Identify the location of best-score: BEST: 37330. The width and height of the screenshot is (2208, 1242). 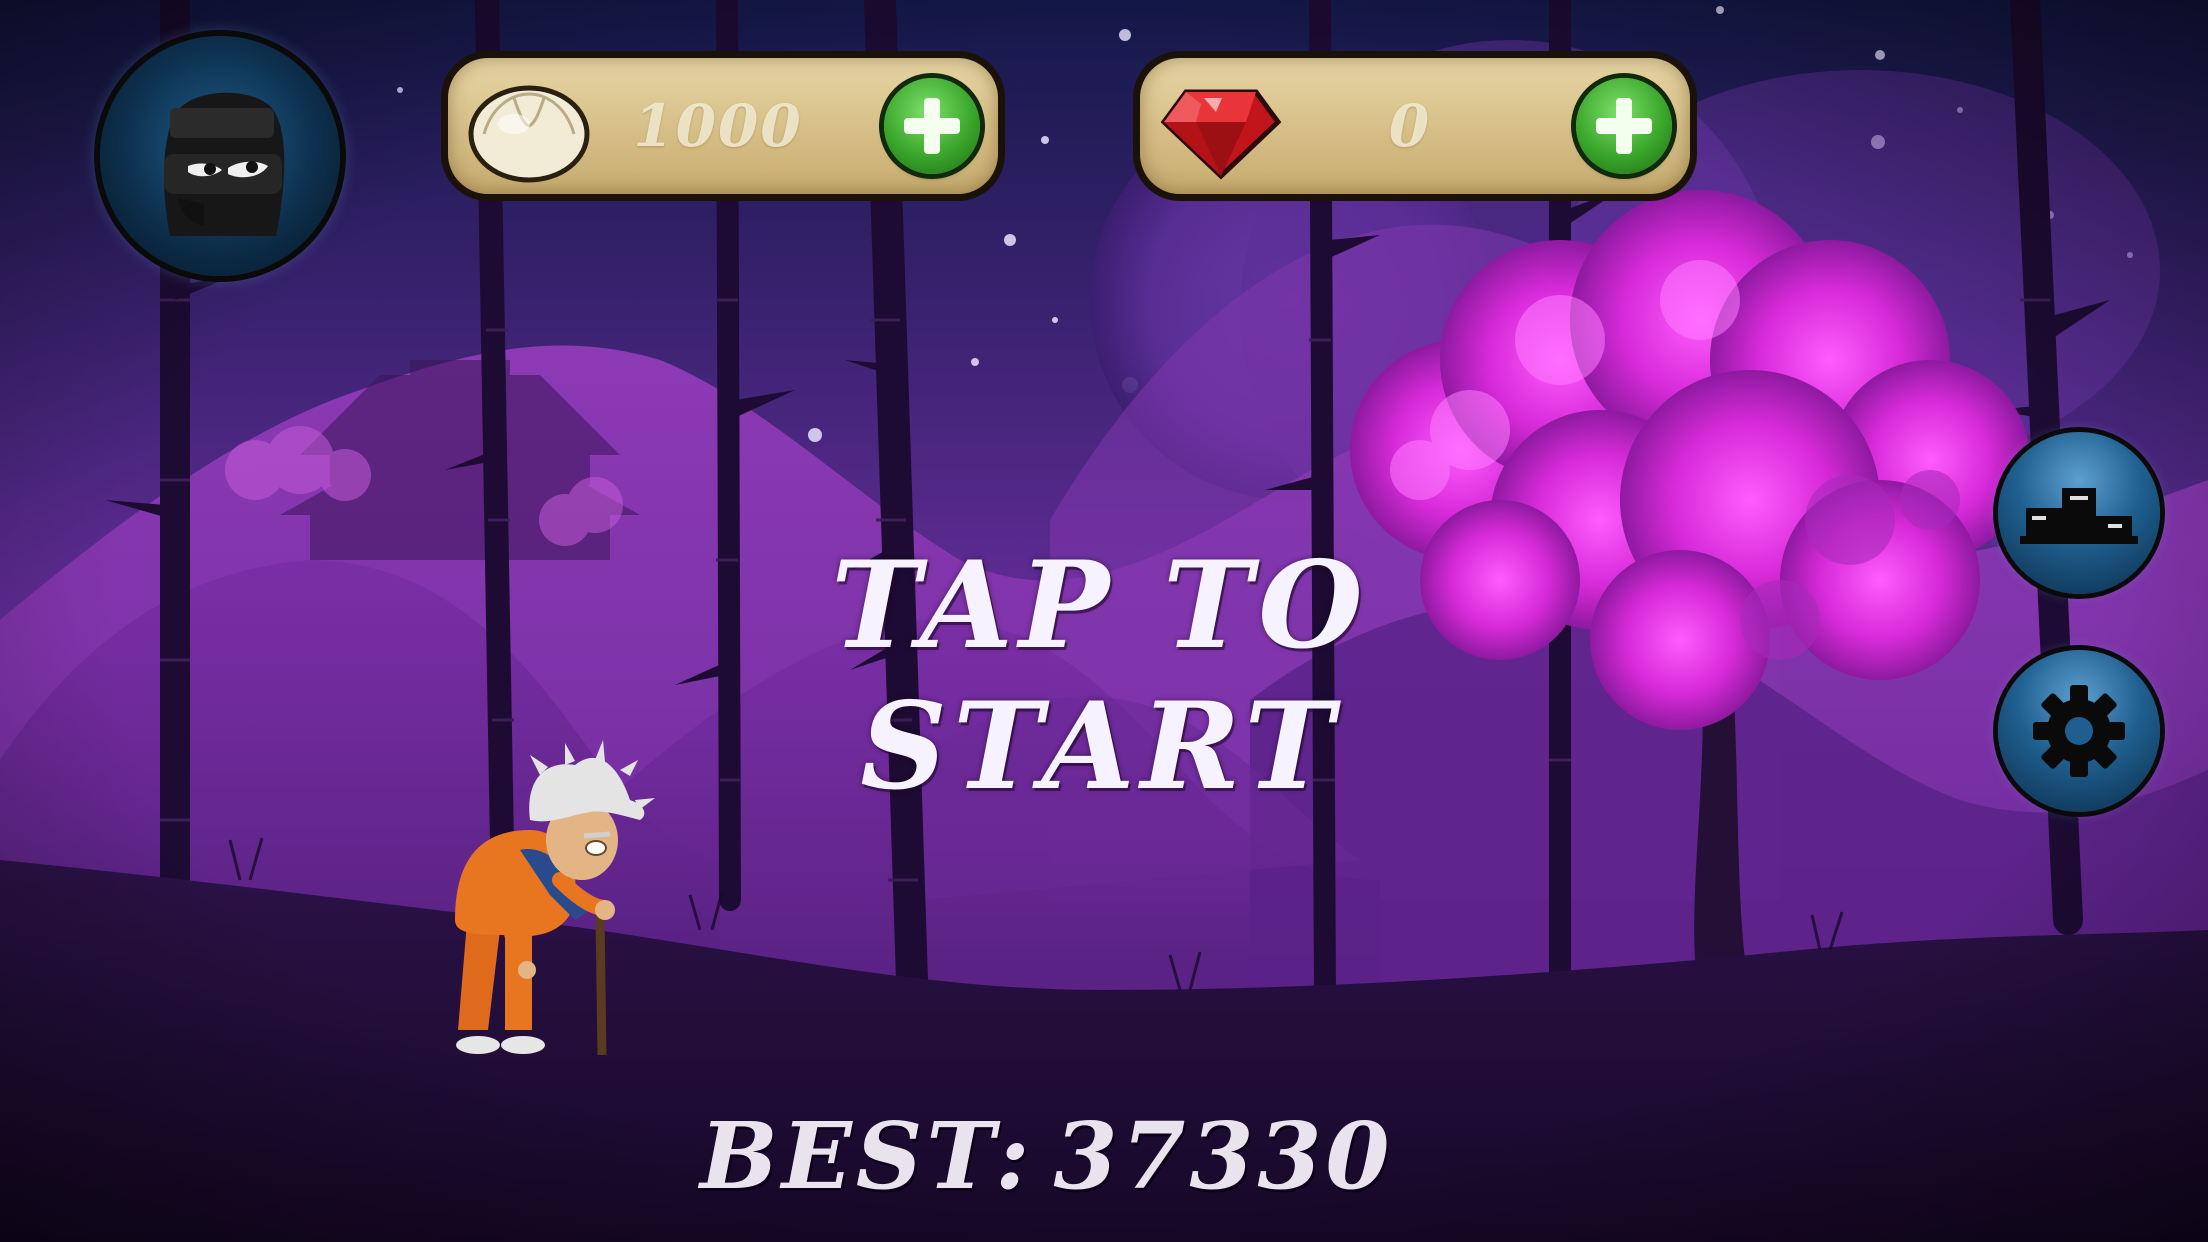
(1050, 1156).